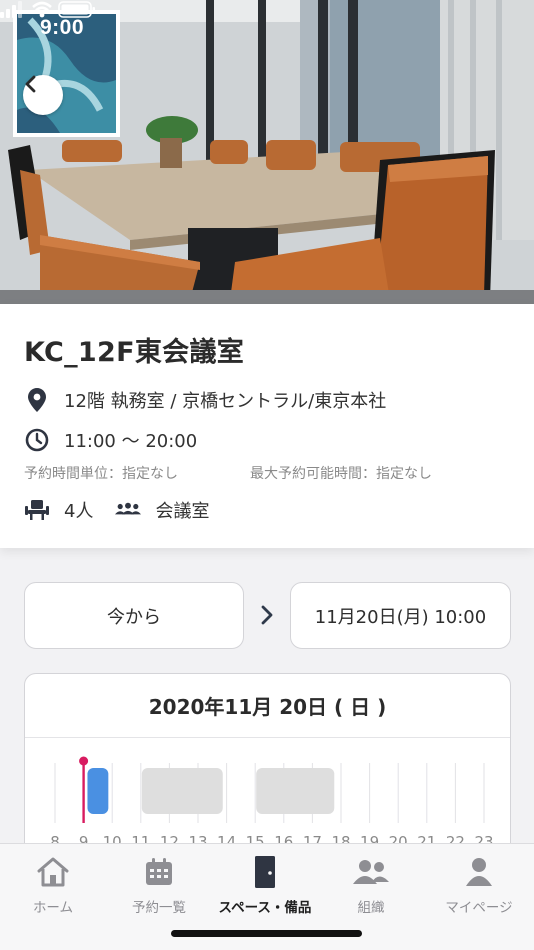  I want to click on meta-row: 4人 会議室, so click(127, 510).